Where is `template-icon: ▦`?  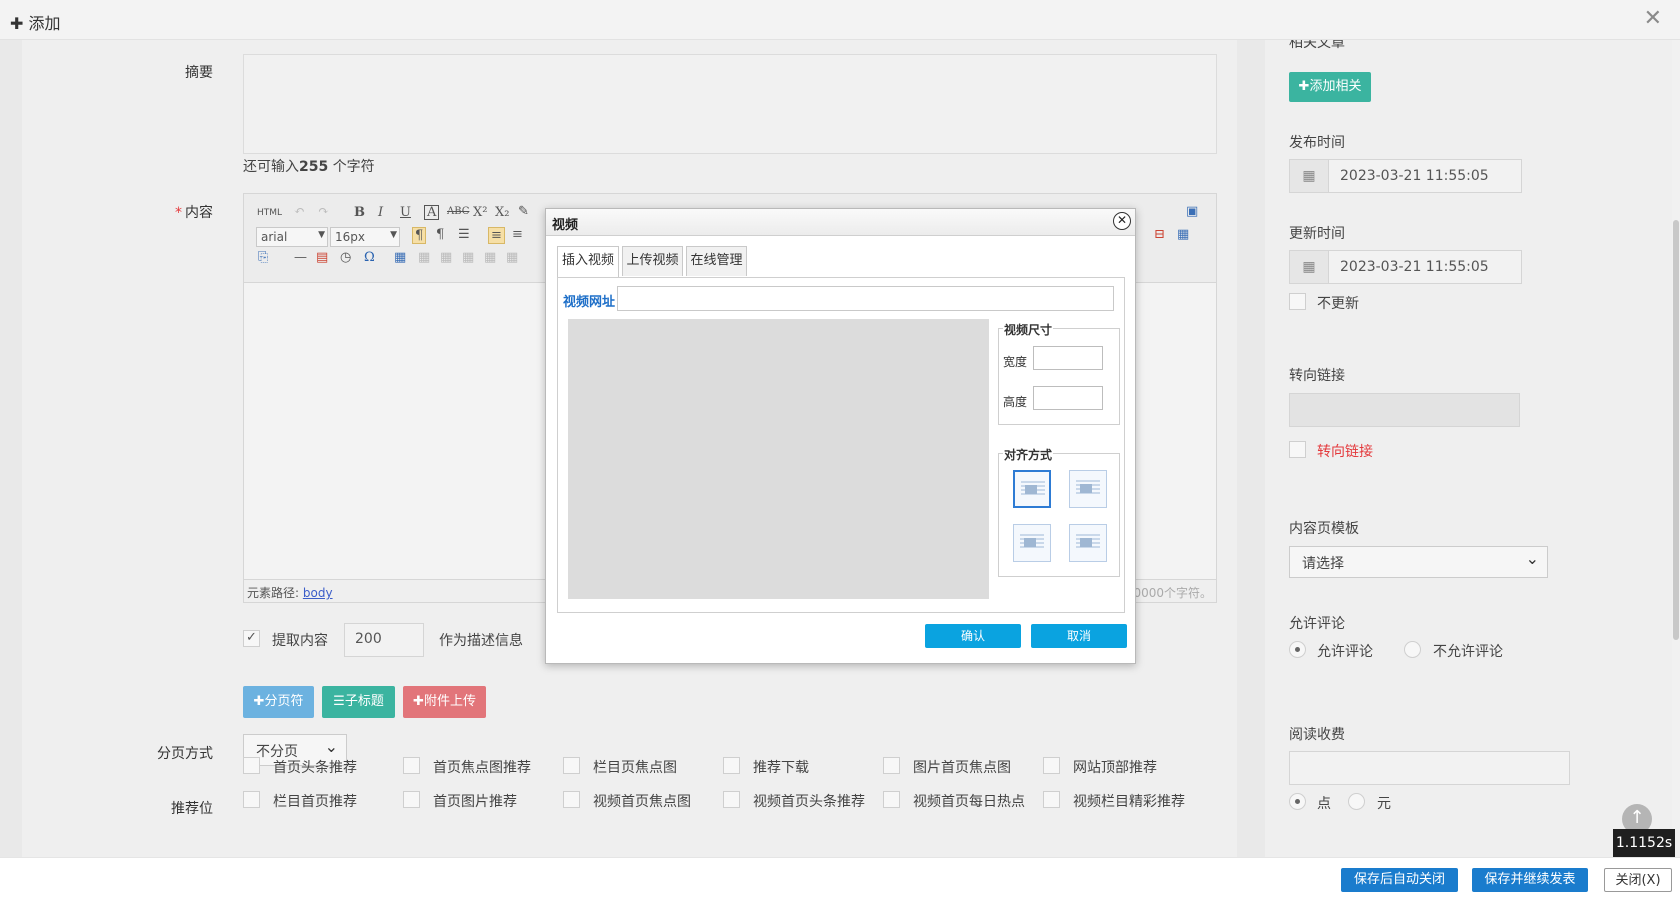
template-icon: ▦ is located at coordinates (1183, 234).